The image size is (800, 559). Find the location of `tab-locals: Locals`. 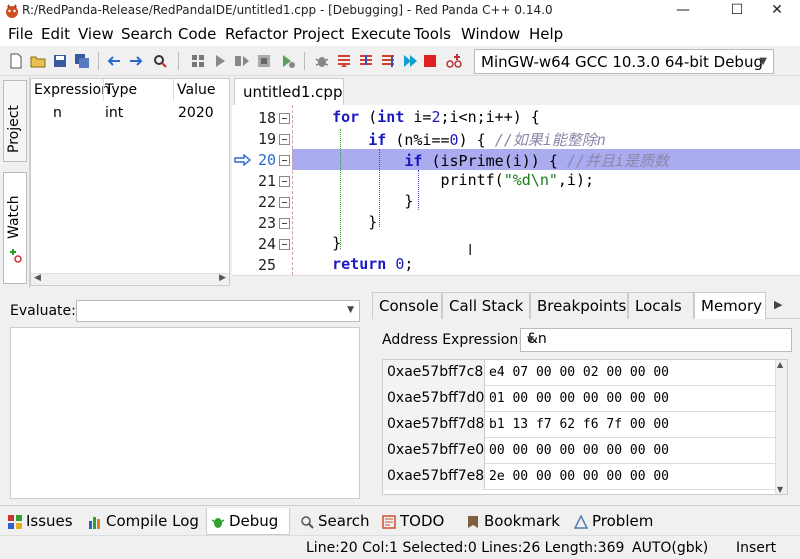

tab-locals: Locals is located at coordinates (661, 305).